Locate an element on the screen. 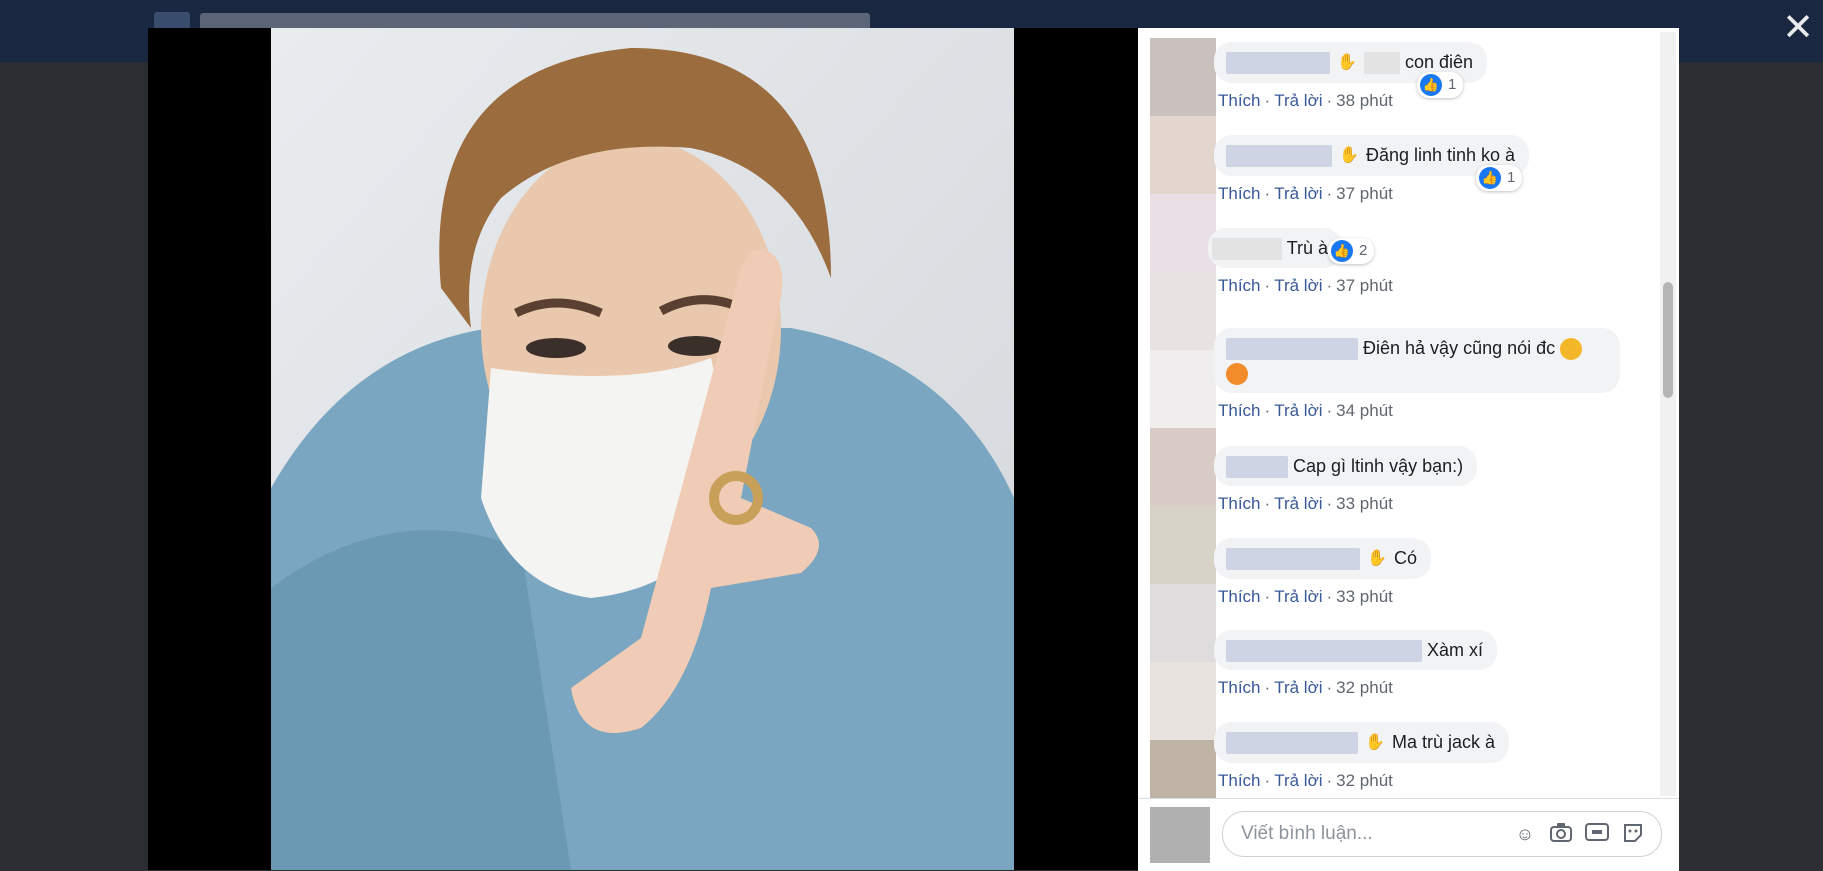 The height and width of the screenshot is (871, 1823). reaction-count-badge: 👍 2 is located at coordinates (1351, 251).